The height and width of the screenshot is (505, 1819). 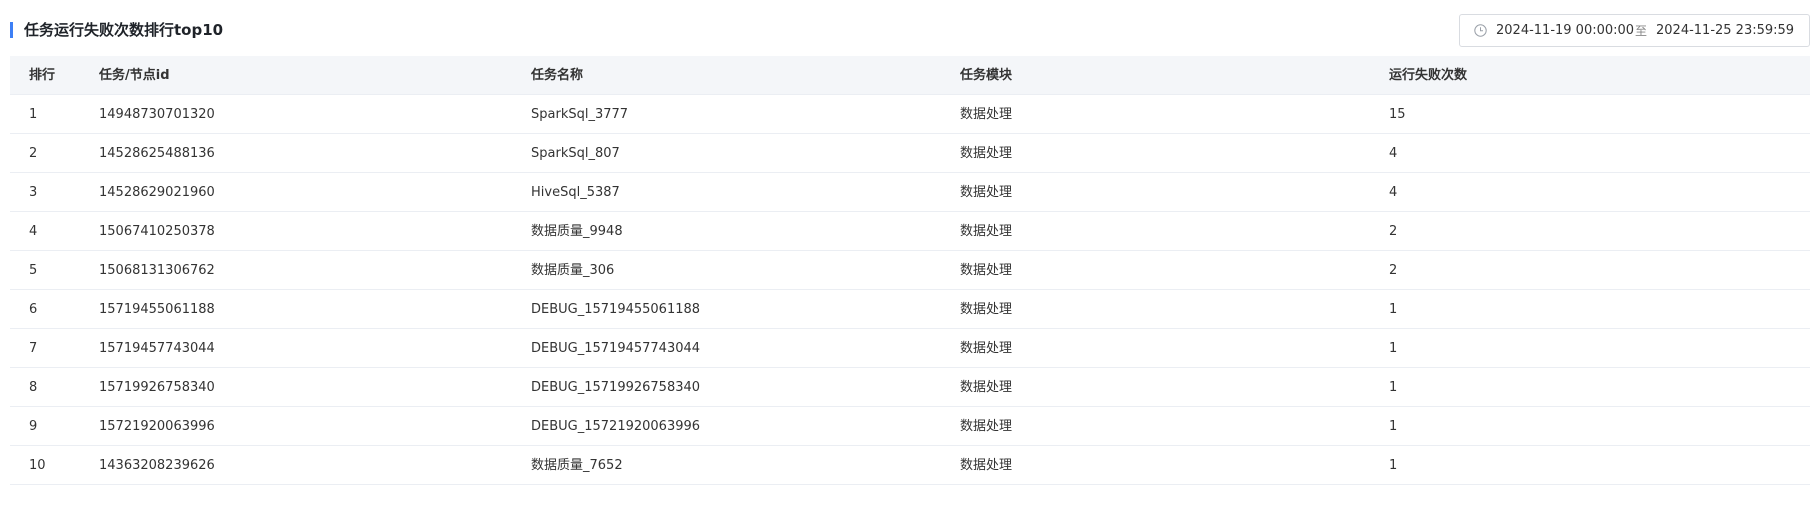 I want to click on rank-cell: 4, so click(x=33, y=231).